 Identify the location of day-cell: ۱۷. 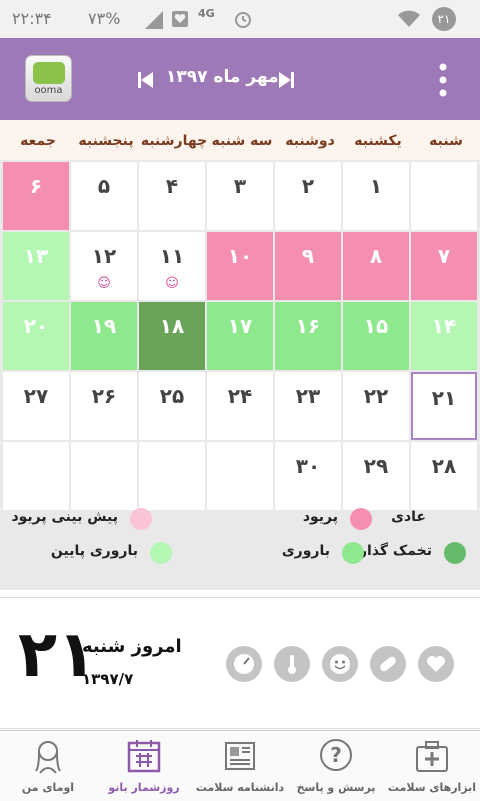
(240, 336).